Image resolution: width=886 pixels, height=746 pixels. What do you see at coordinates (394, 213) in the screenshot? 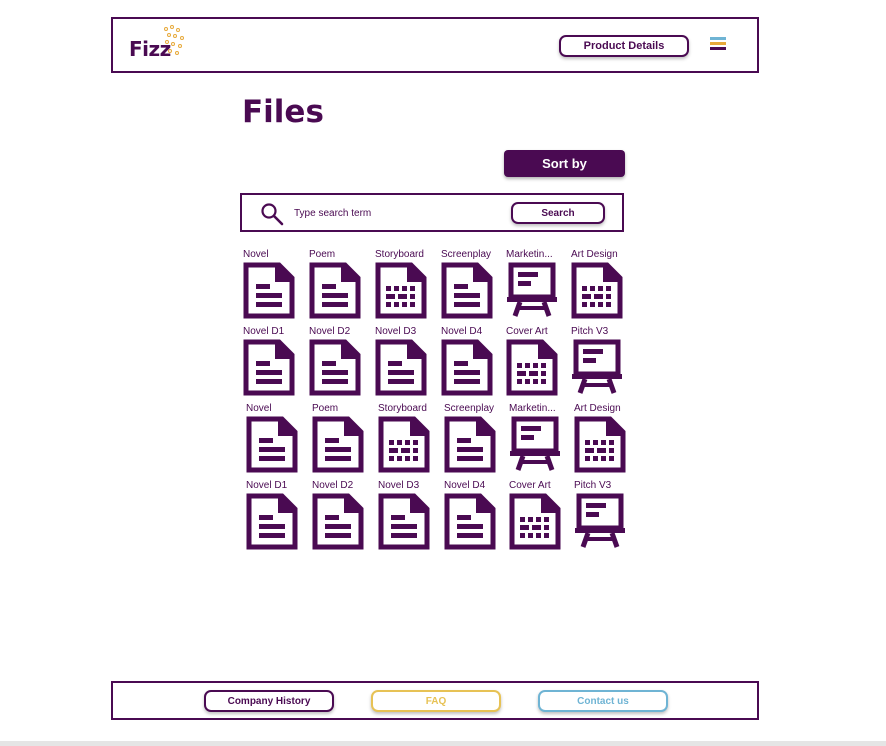
I see `search-input` at bounding box center [394, 213].